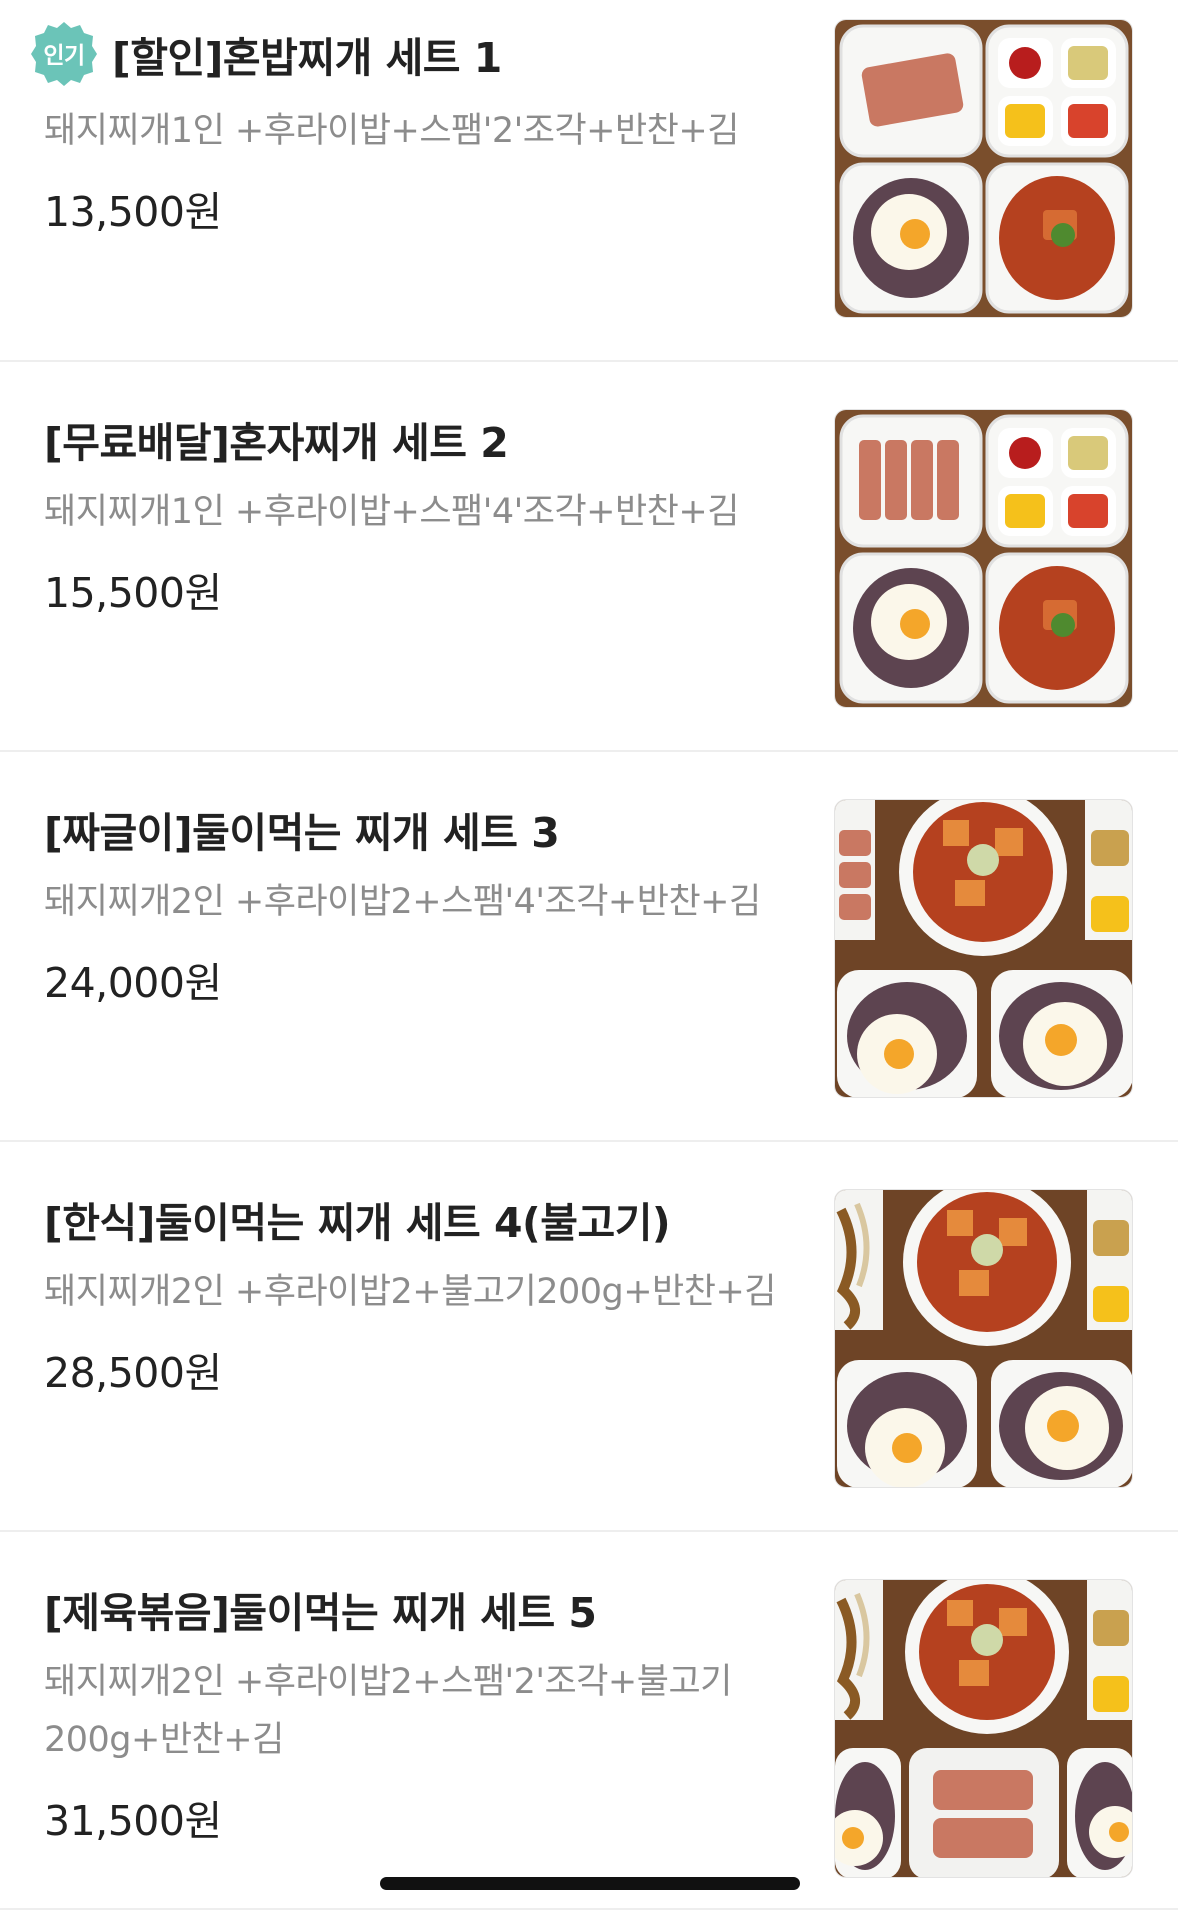 The height and width of the screenshot is (1910, 1178). I want to click on home-indicator, so click(590, 1883).